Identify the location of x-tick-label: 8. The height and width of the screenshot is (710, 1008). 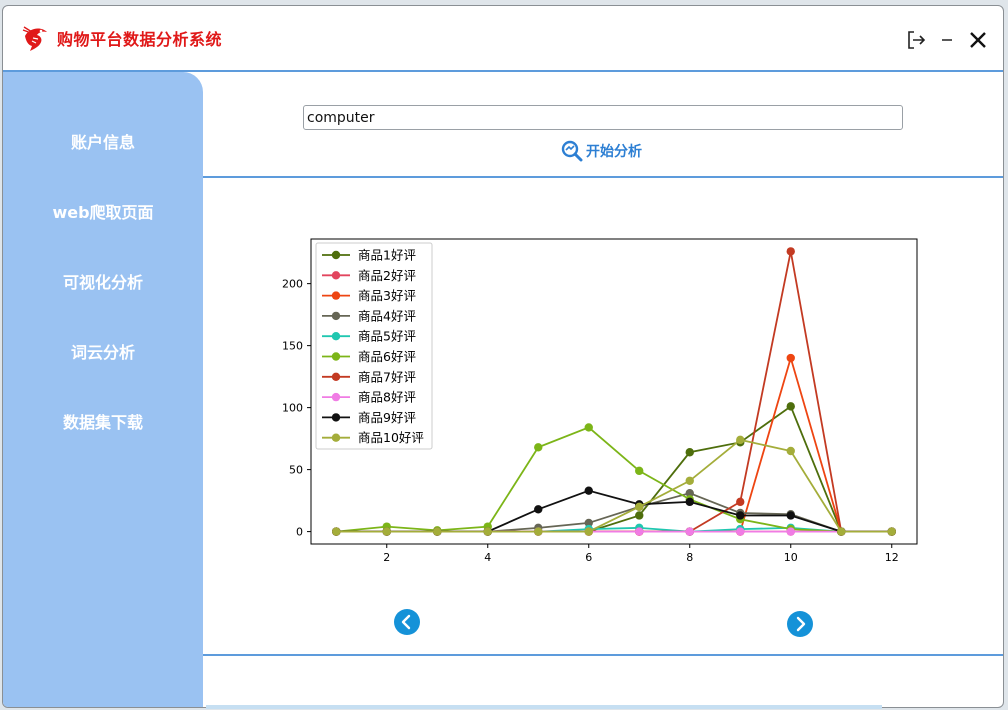
(689, 557).